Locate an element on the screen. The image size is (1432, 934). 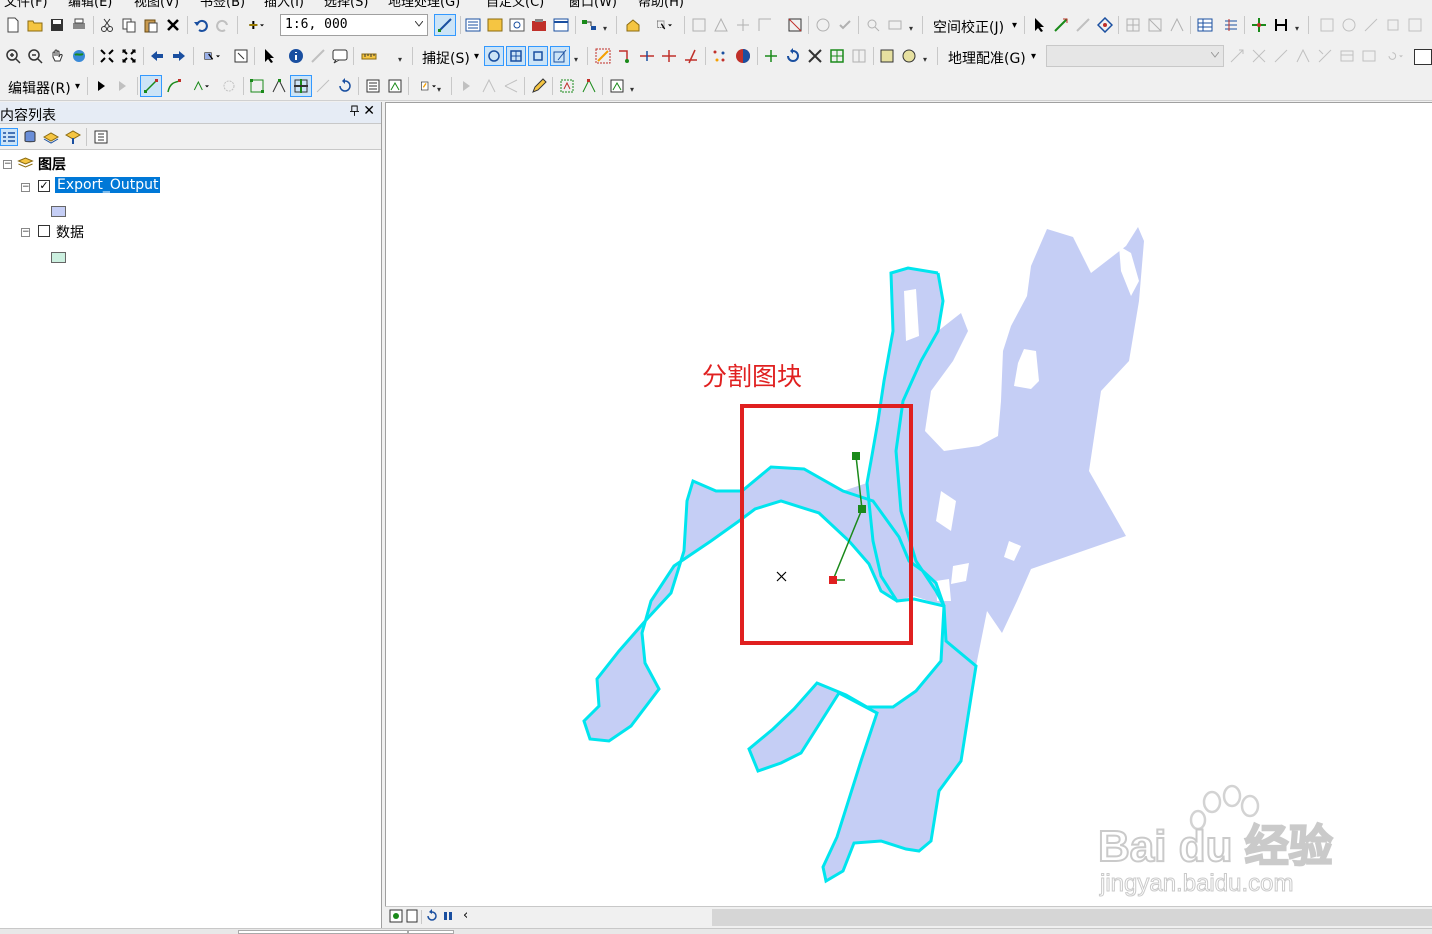
sketch-last-vertex is located at coordinates (833, 580).